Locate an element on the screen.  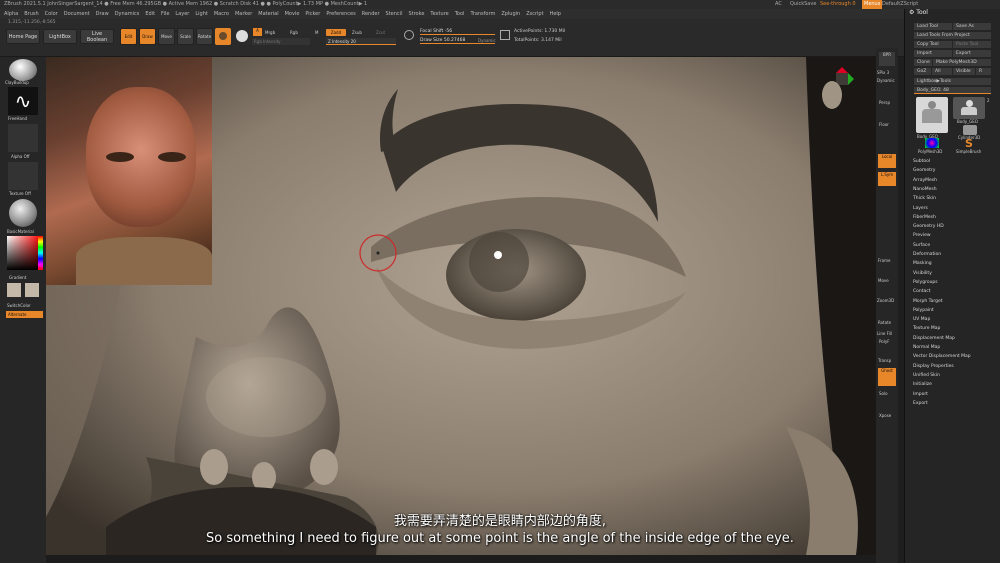
ac-button: AC is located at coordinates (778, 4).